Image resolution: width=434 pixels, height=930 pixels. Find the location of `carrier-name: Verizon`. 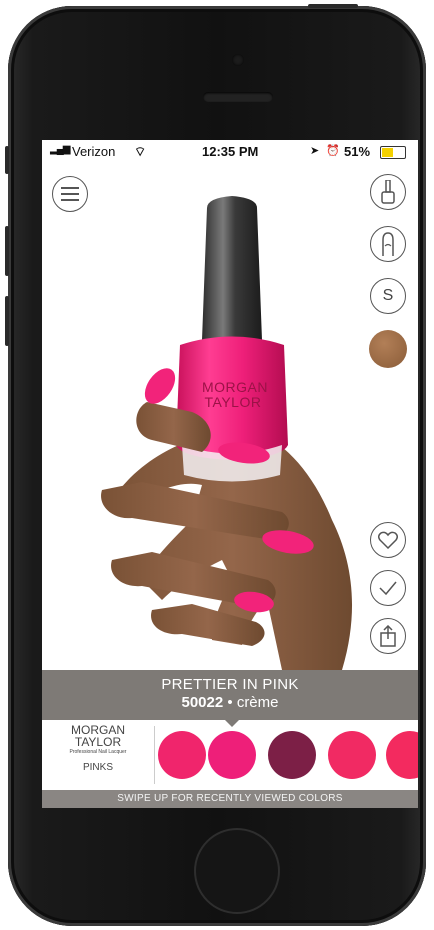

carrier-name: Verizon is located at coordinates (94, 151).